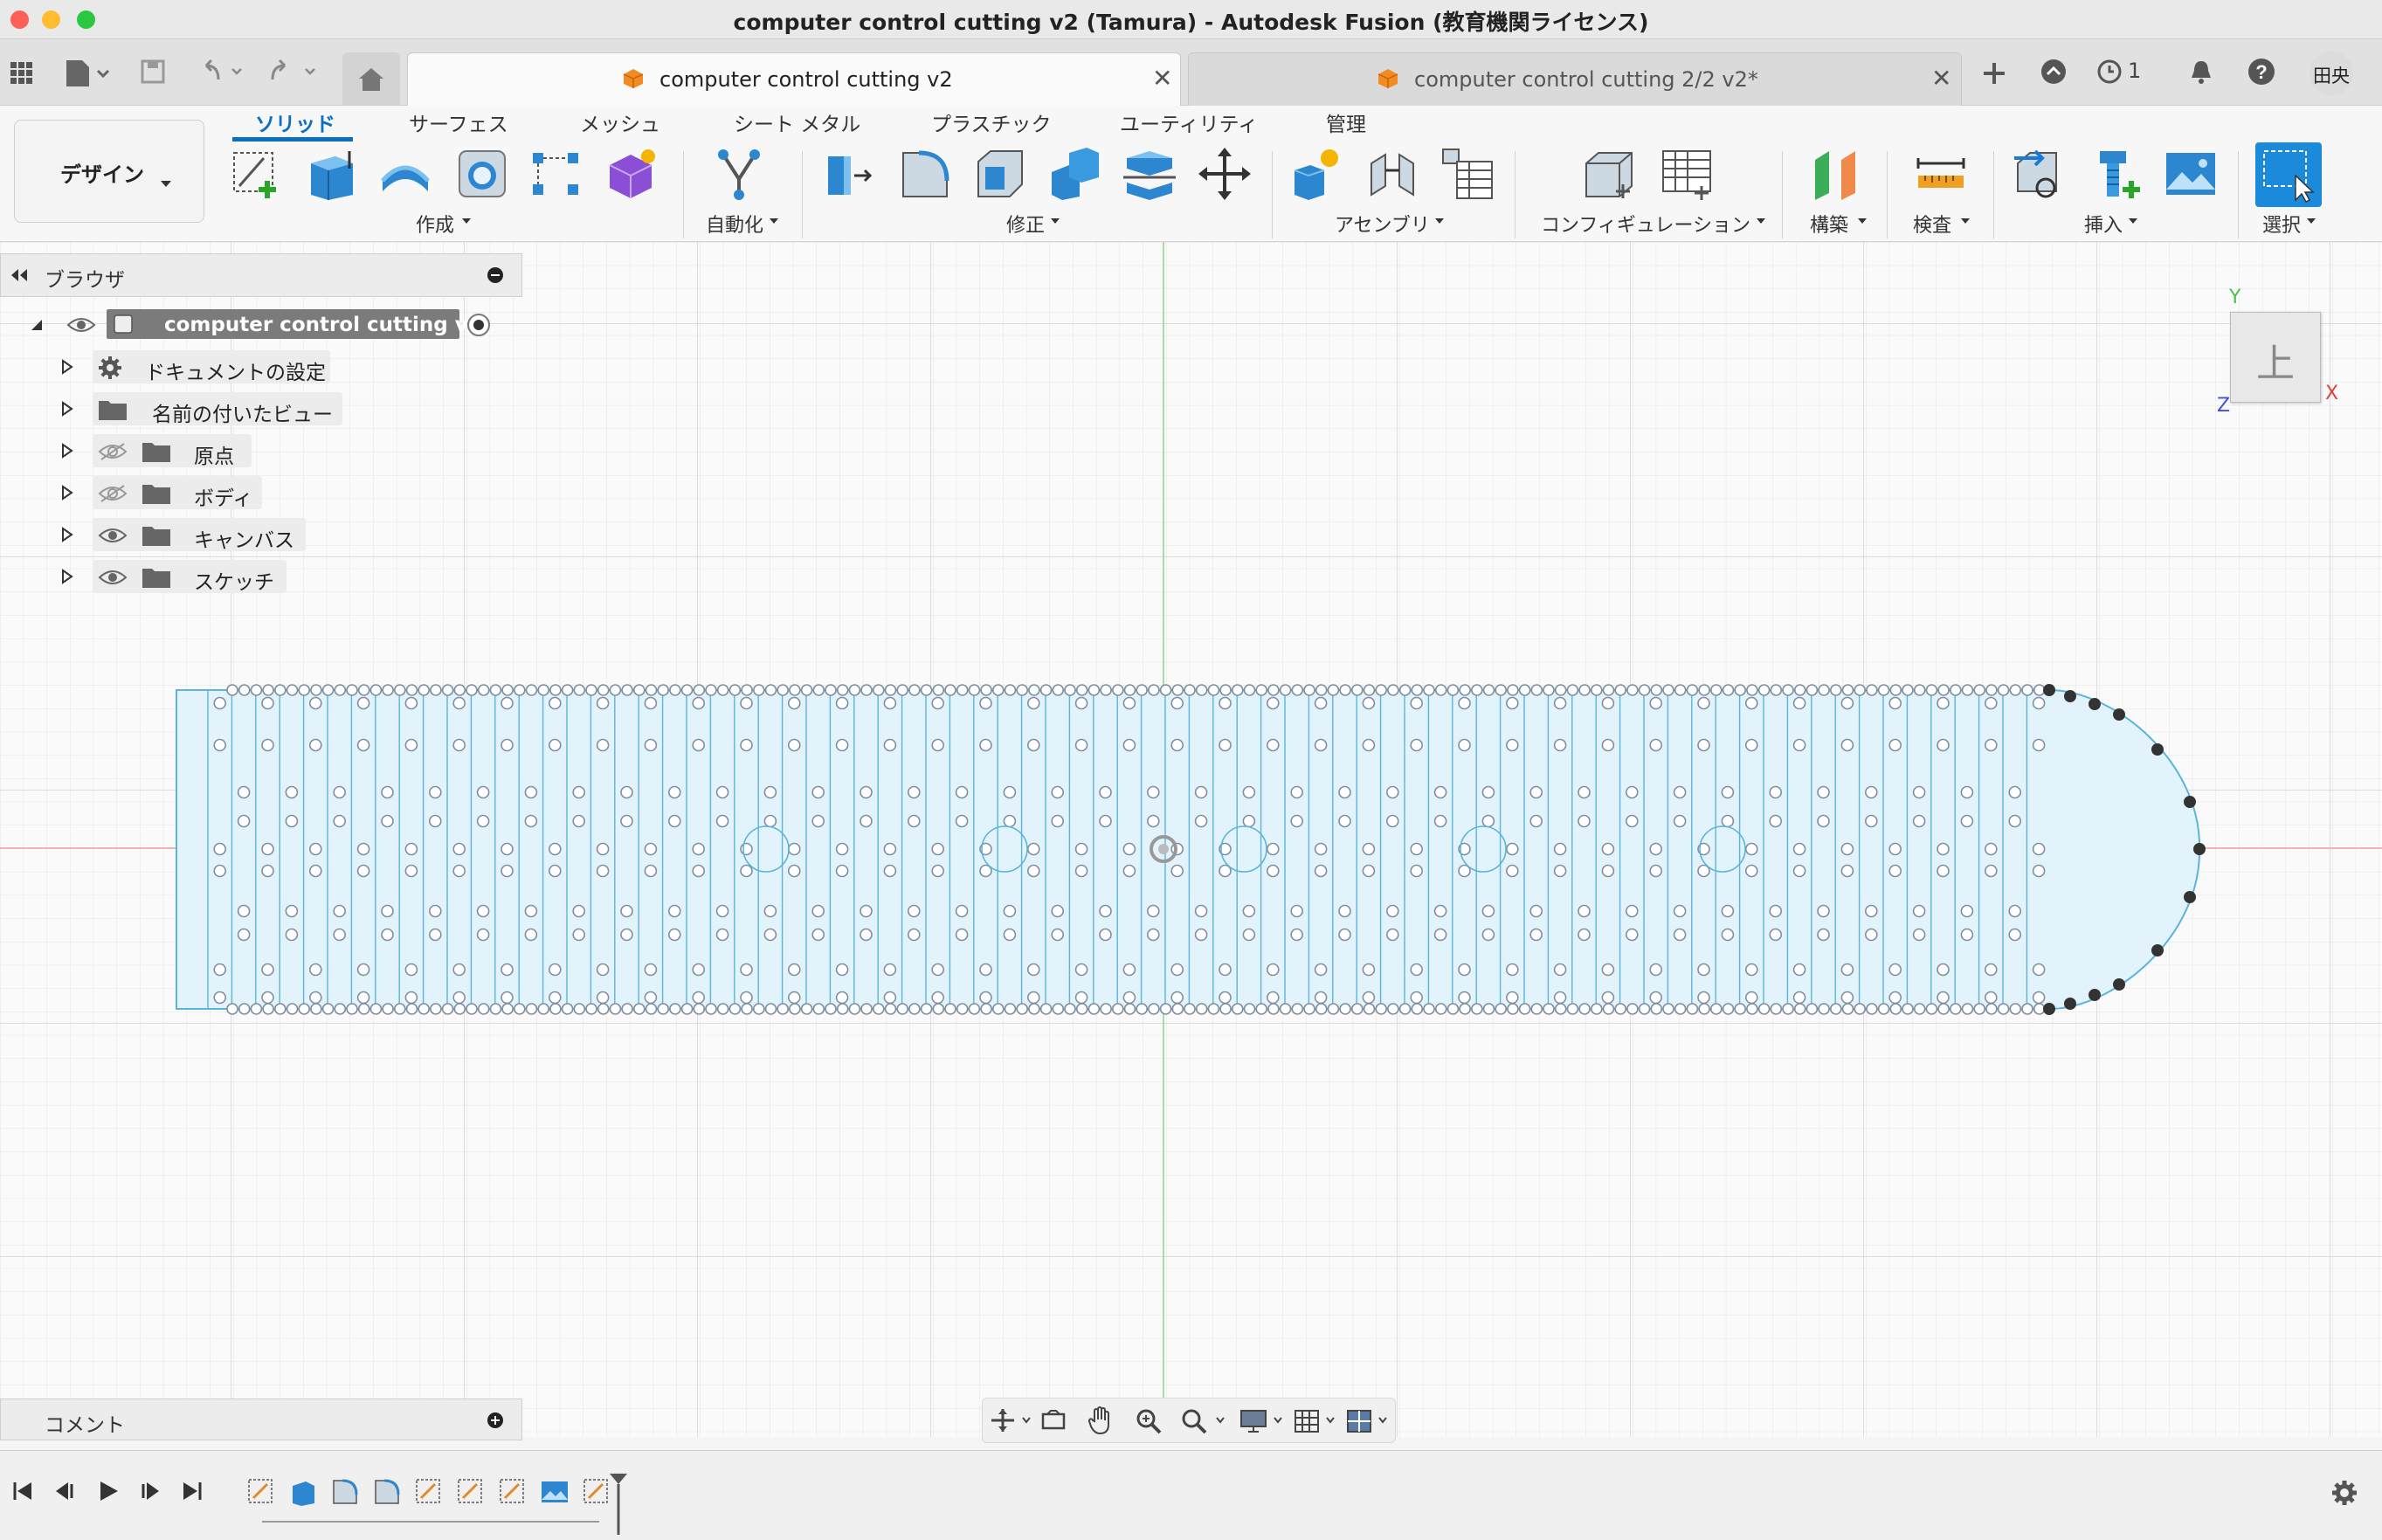  What do you see at coordinates (739, 174) in the screenshot?
I see `automate-icon` at bounding box center [739, 174].